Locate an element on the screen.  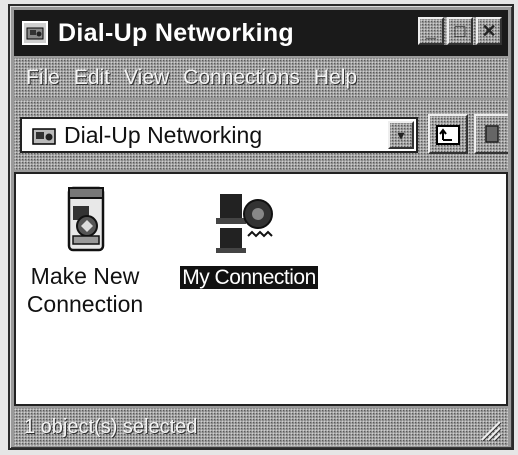
up-one-level-button is located at coordinates (448, 134).